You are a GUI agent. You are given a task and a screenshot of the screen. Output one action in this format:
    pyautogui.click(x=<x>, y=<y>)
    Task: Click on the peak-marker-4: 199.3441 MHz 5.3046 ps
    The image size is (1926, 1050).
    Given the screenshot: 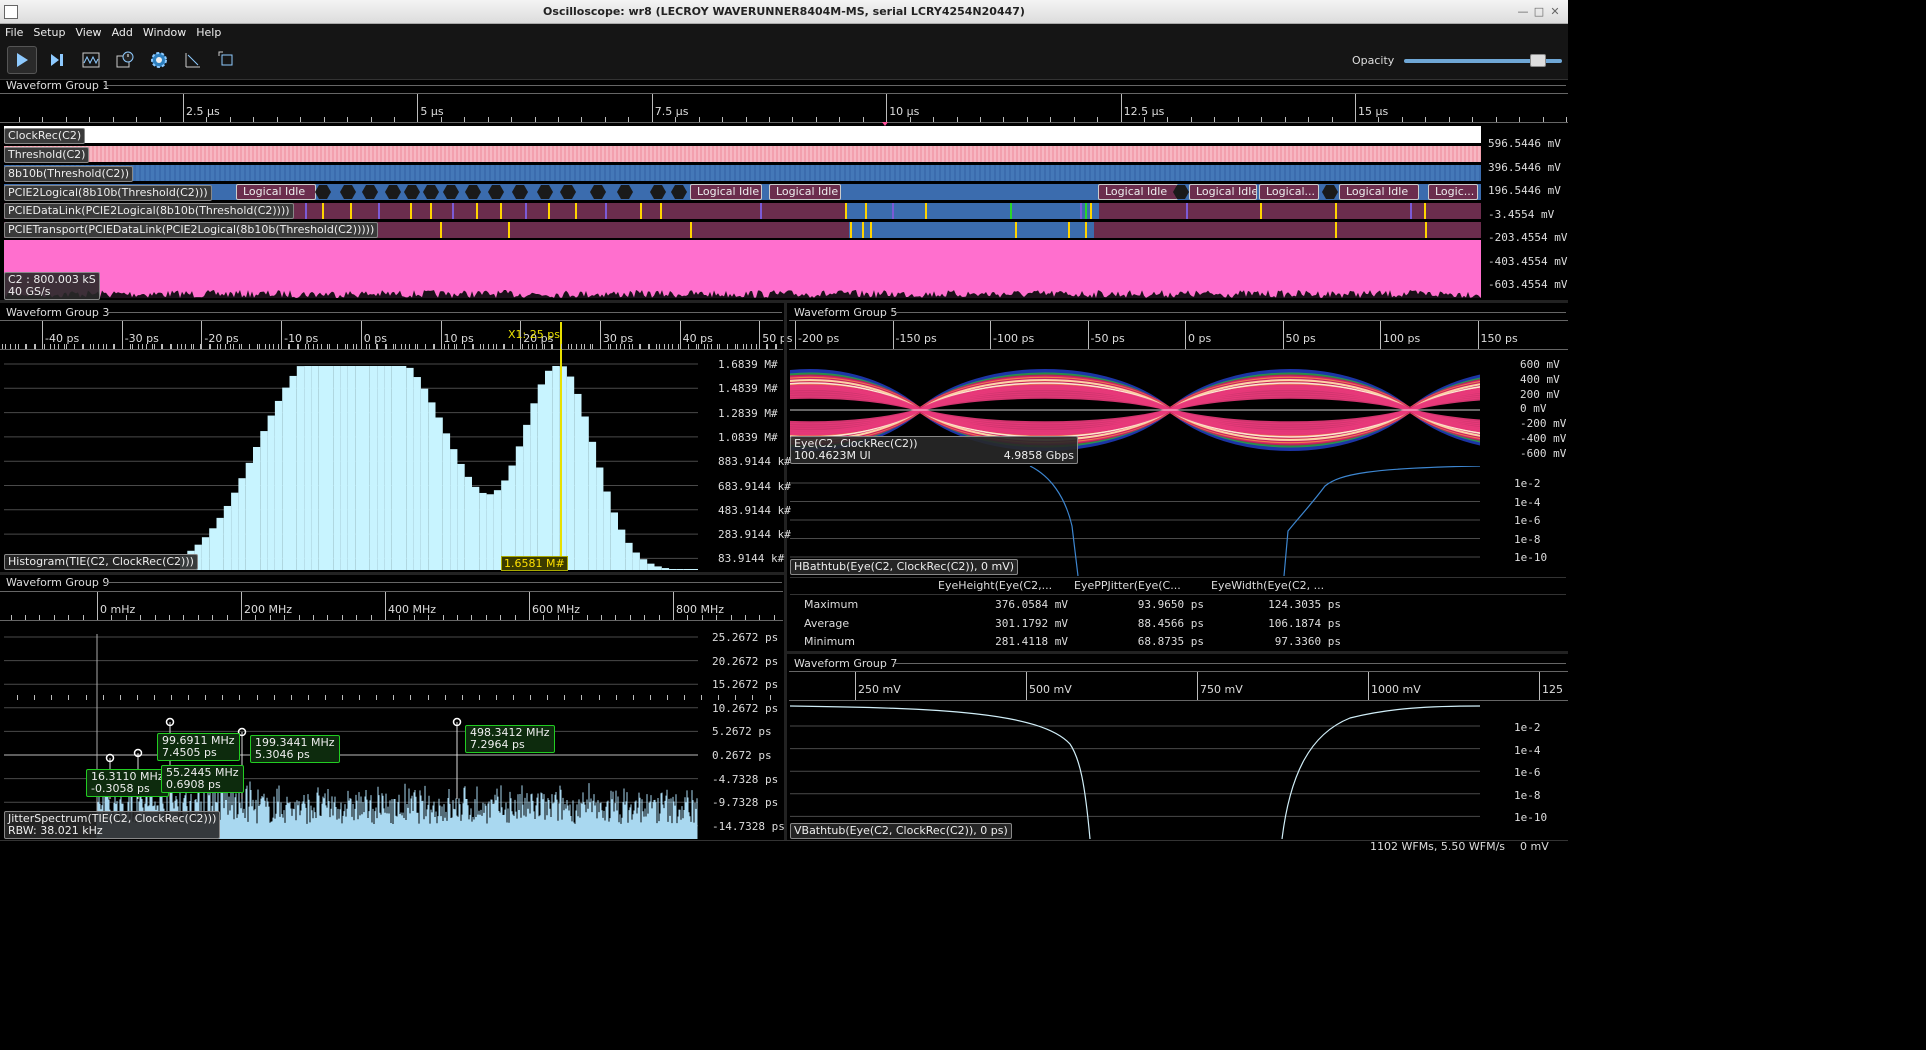 What is the action you would take?
    pyautogui.click(x=295, y=749)
    